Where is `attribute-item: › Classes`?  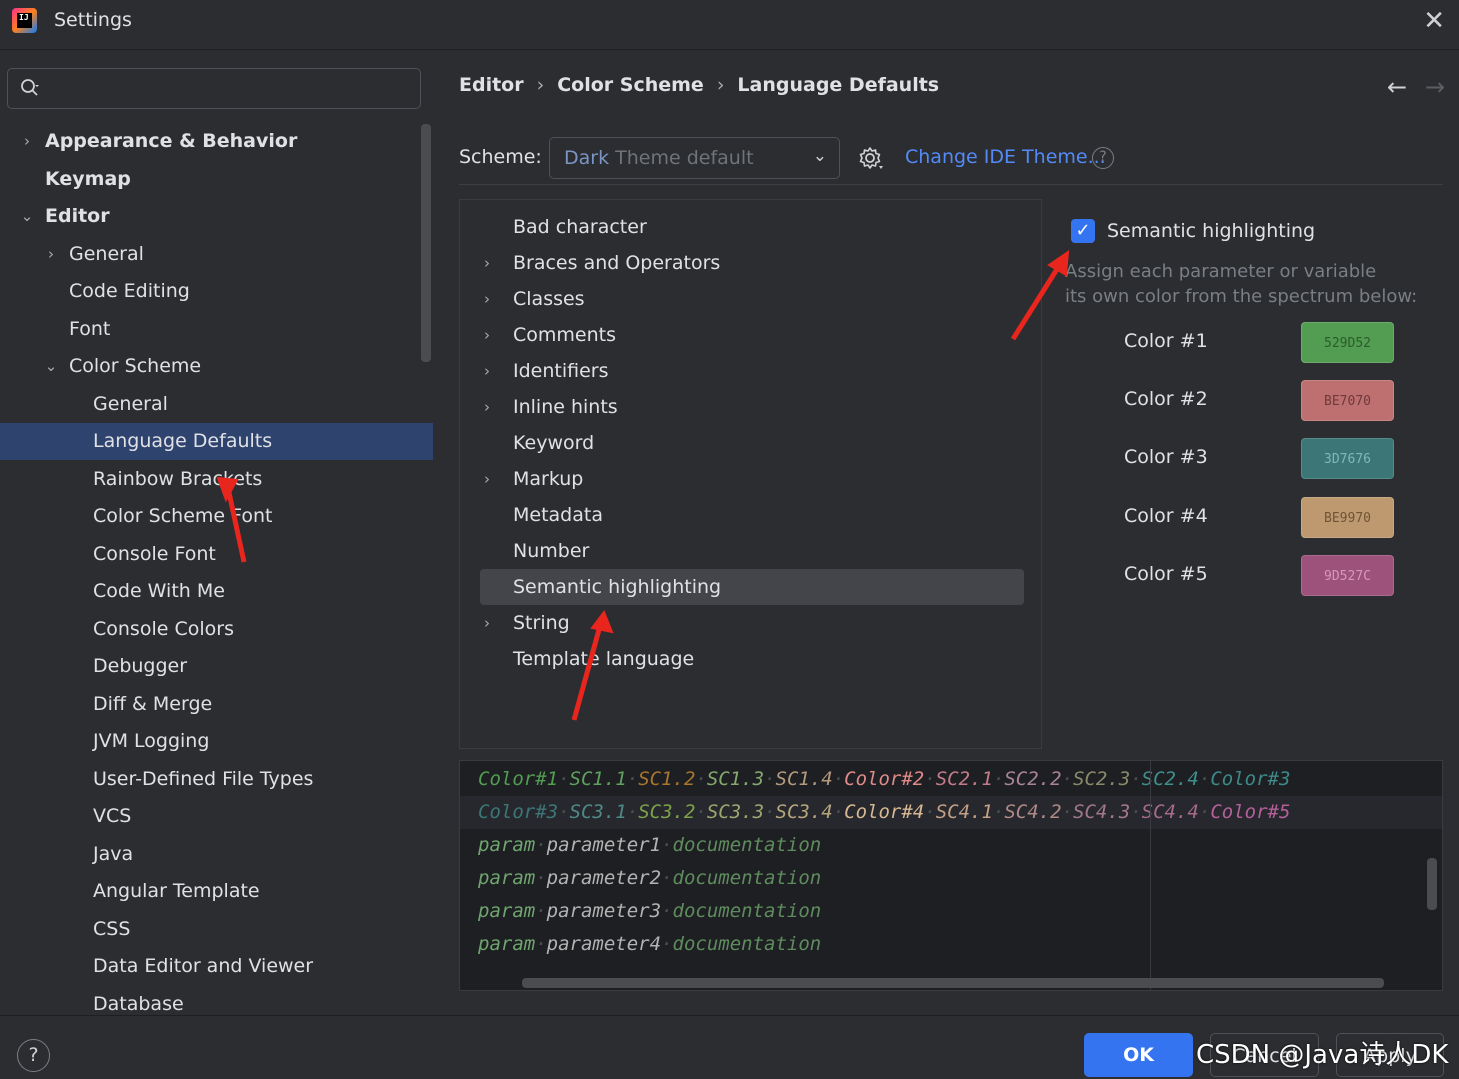 attribute-item: › Classes is located at coordinates (752, 299).